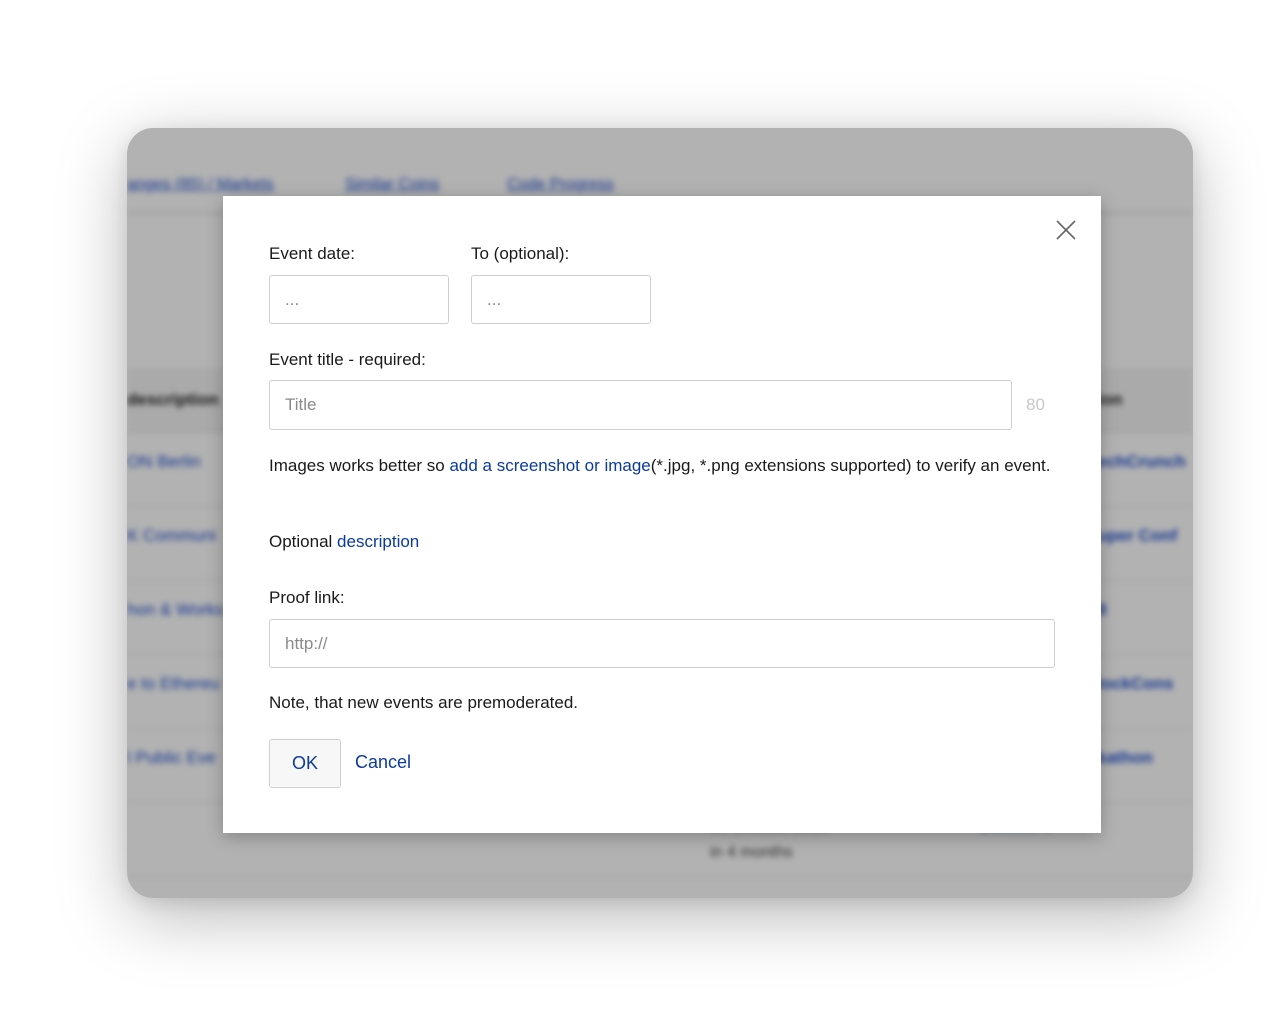 The image size is (1277, 1017). I want to click on to-date-input, so click(561, 299).